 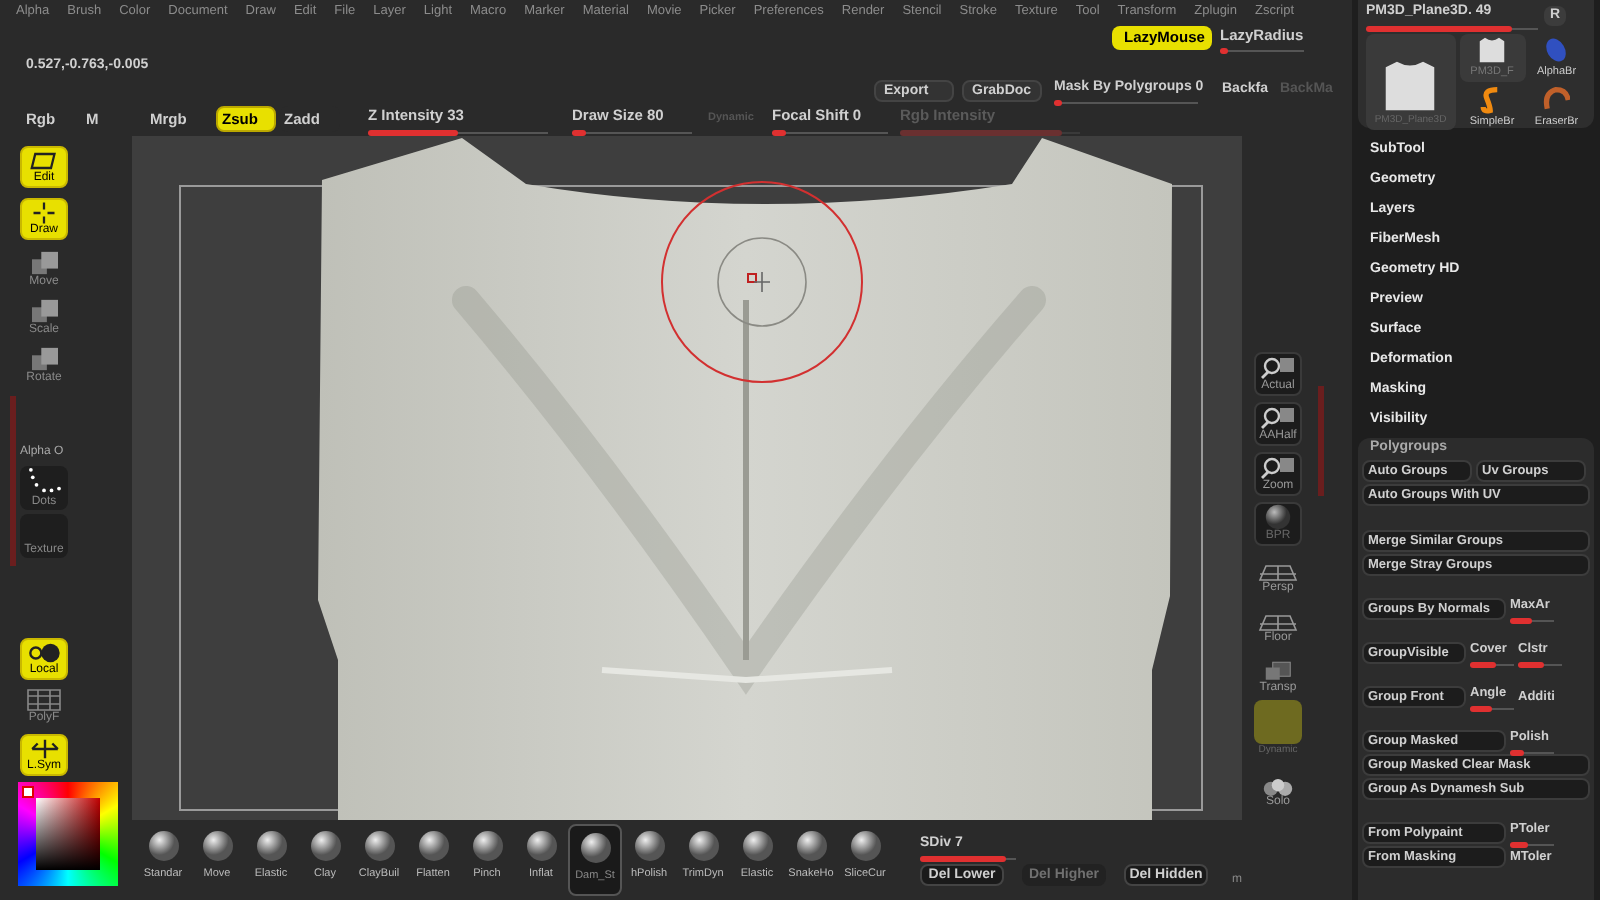 I want to click on dynamic-button, so click(x=1278, y=722).